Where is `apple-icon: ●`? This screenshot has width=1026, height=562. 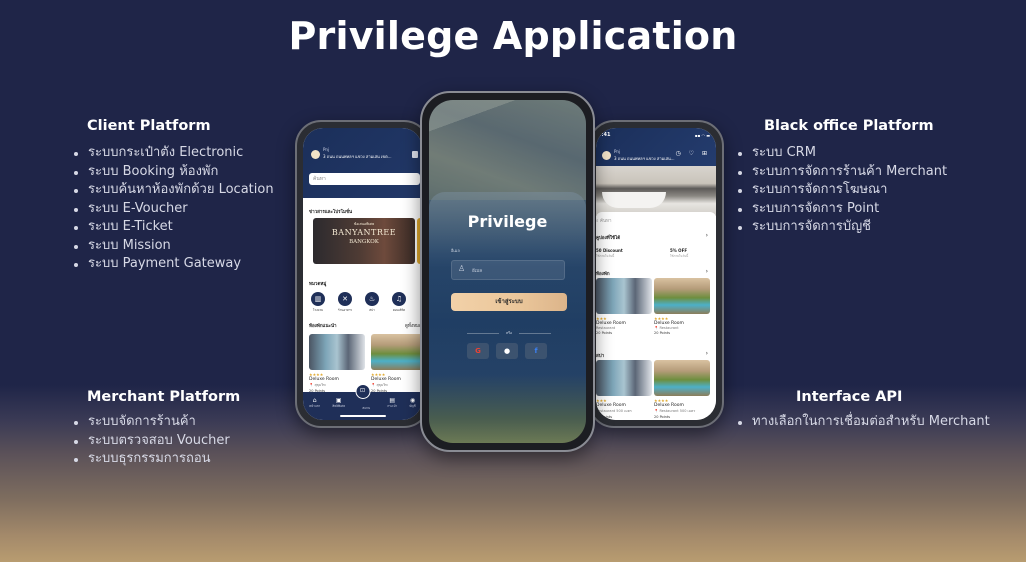
apple-icon: ● is located at coordinates (507, 351).